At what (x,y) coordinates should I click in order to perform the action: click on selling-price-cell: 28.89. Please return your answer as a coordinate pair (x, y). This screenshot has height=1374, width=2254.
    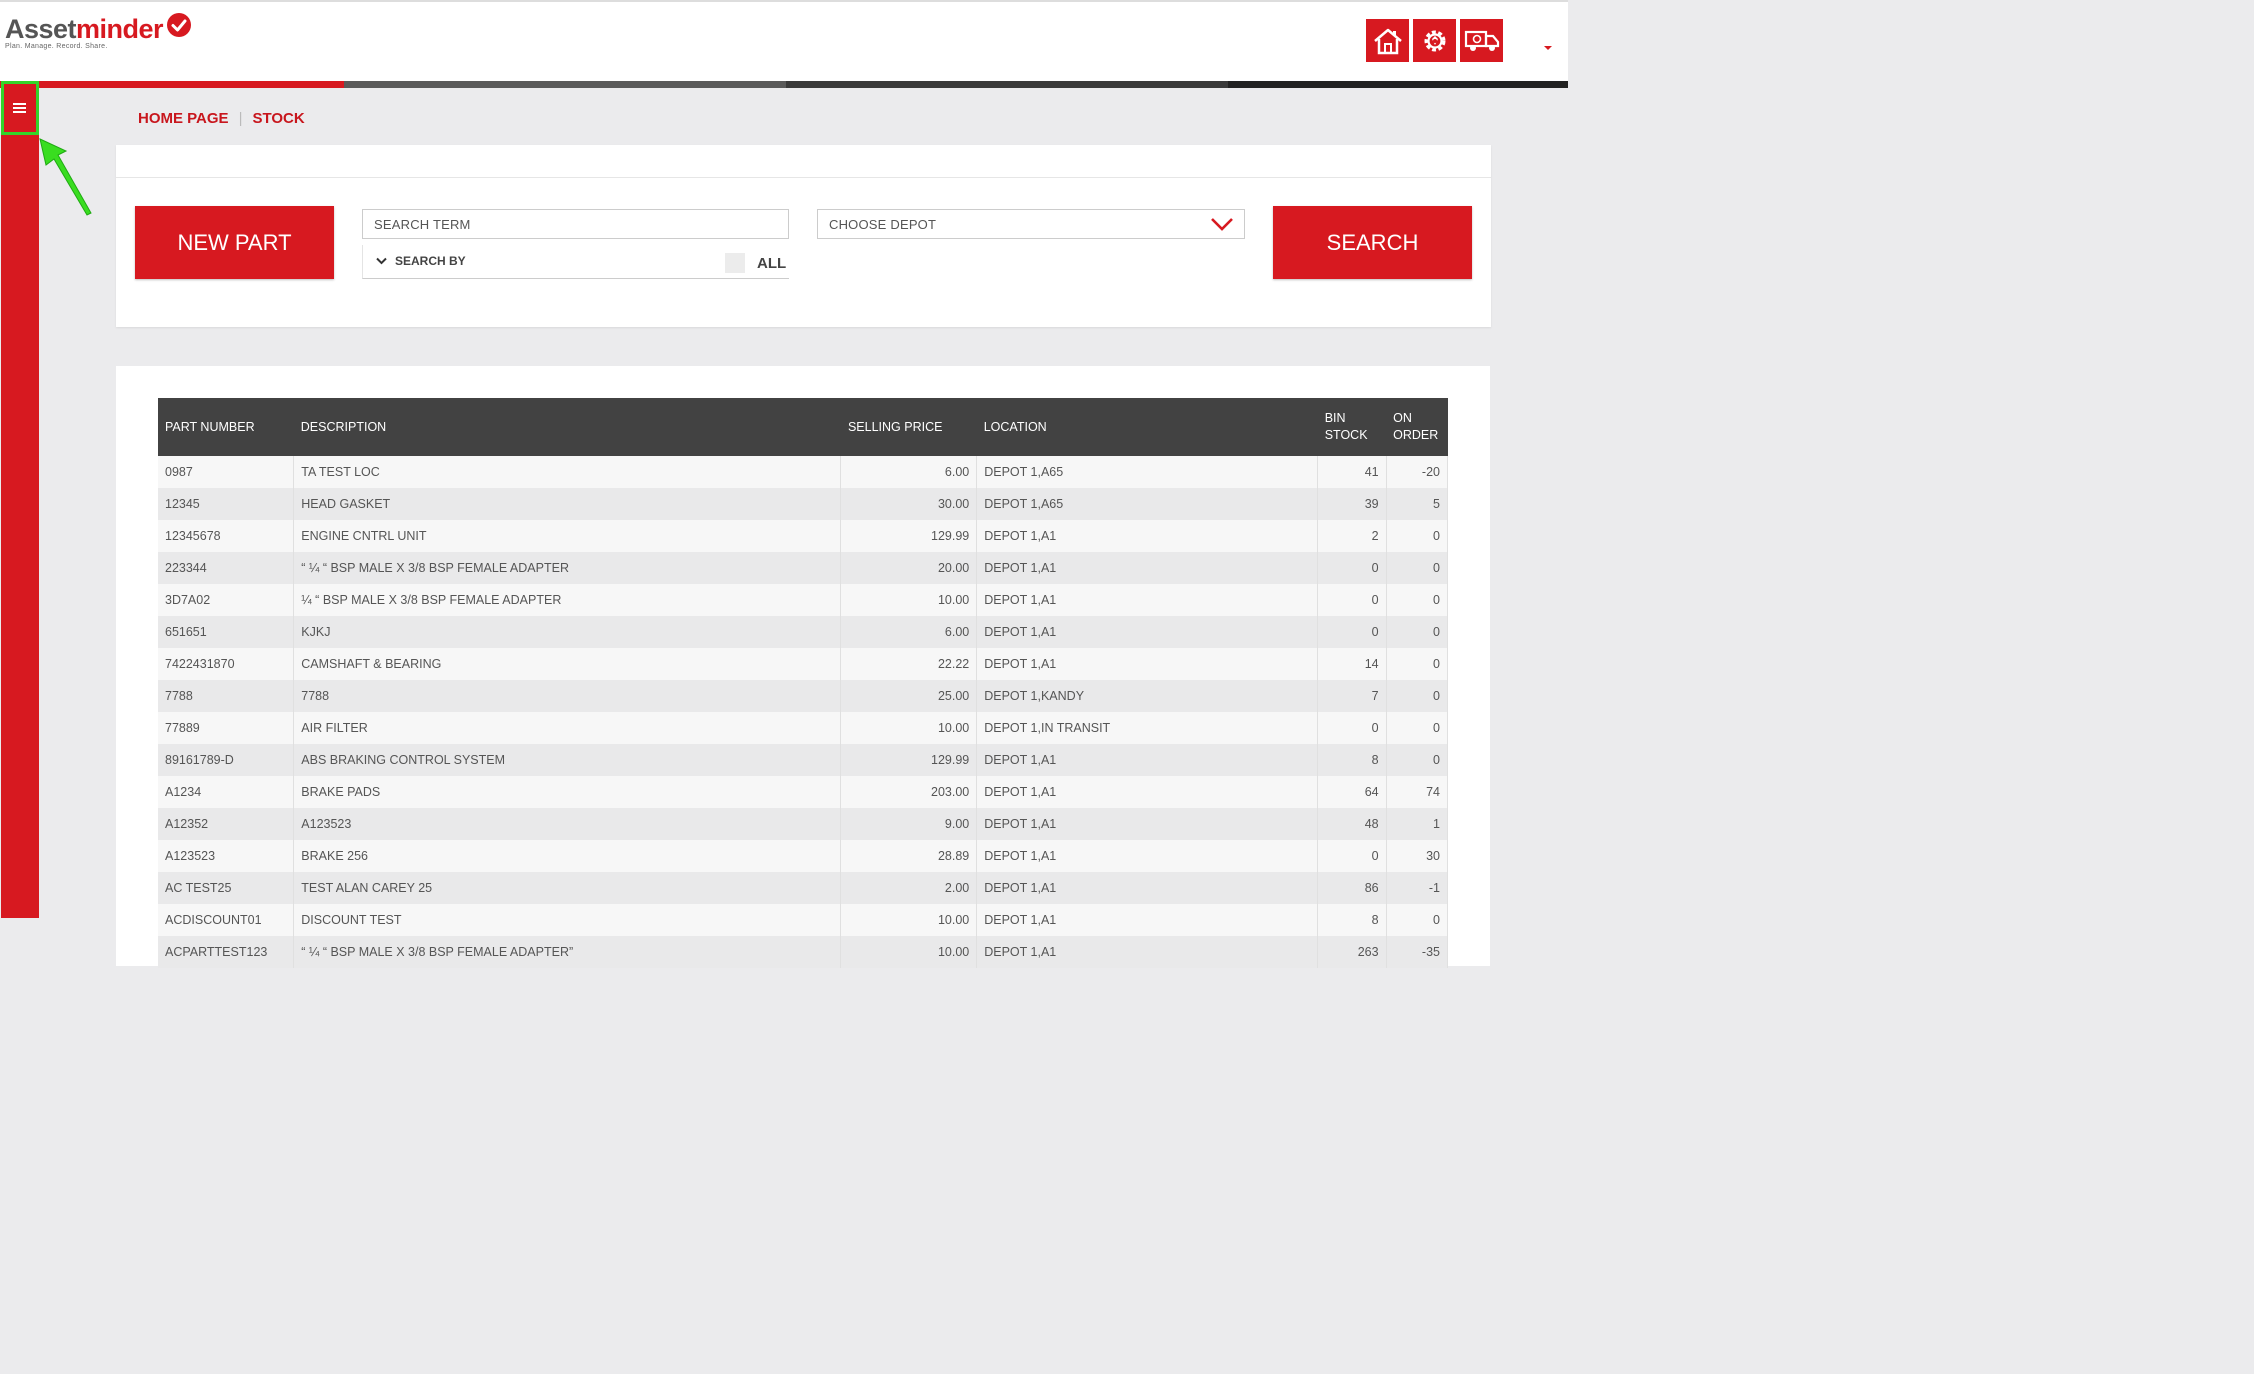
    Looking at the image, I should click on (909, 856).